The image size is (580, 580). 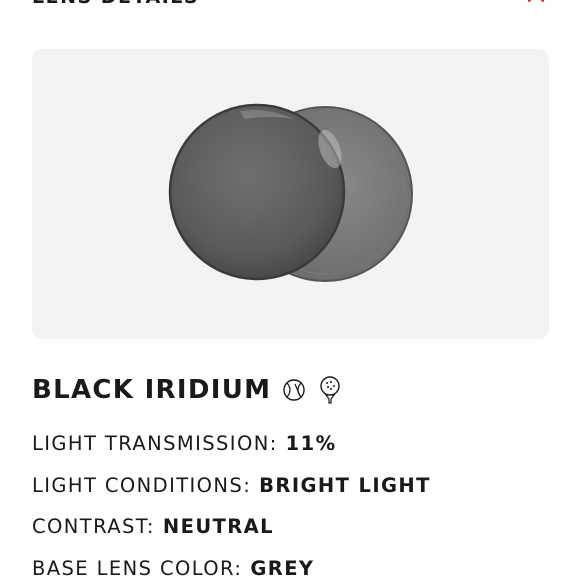 I want to click on close-button, so click(x=536, y=3).